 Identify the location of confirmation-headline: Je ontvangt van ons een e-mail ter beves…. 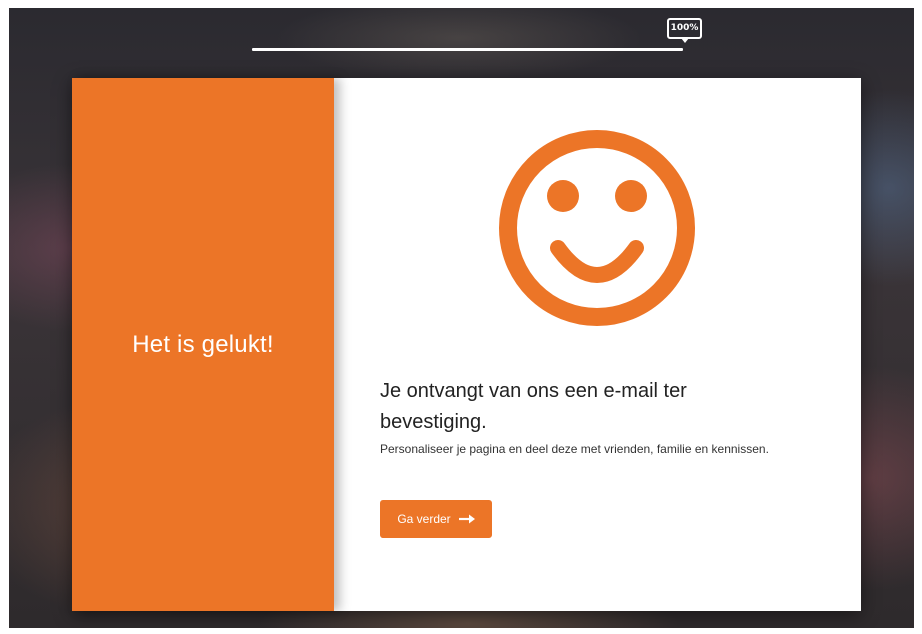
(533, 406).